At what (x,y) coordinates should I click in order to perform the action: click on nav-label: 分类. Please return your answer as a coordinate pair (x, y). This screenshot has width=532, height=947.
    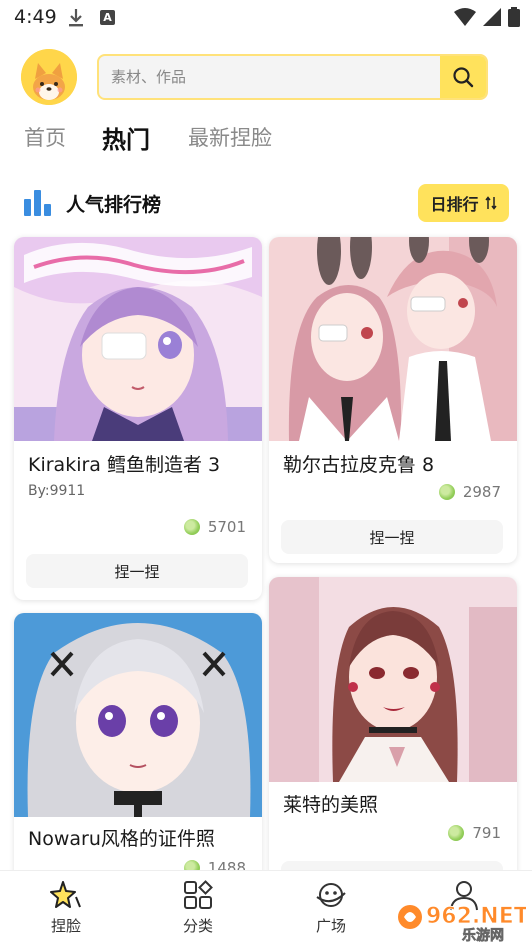
    Looking at the image, I should click on (197, 926).